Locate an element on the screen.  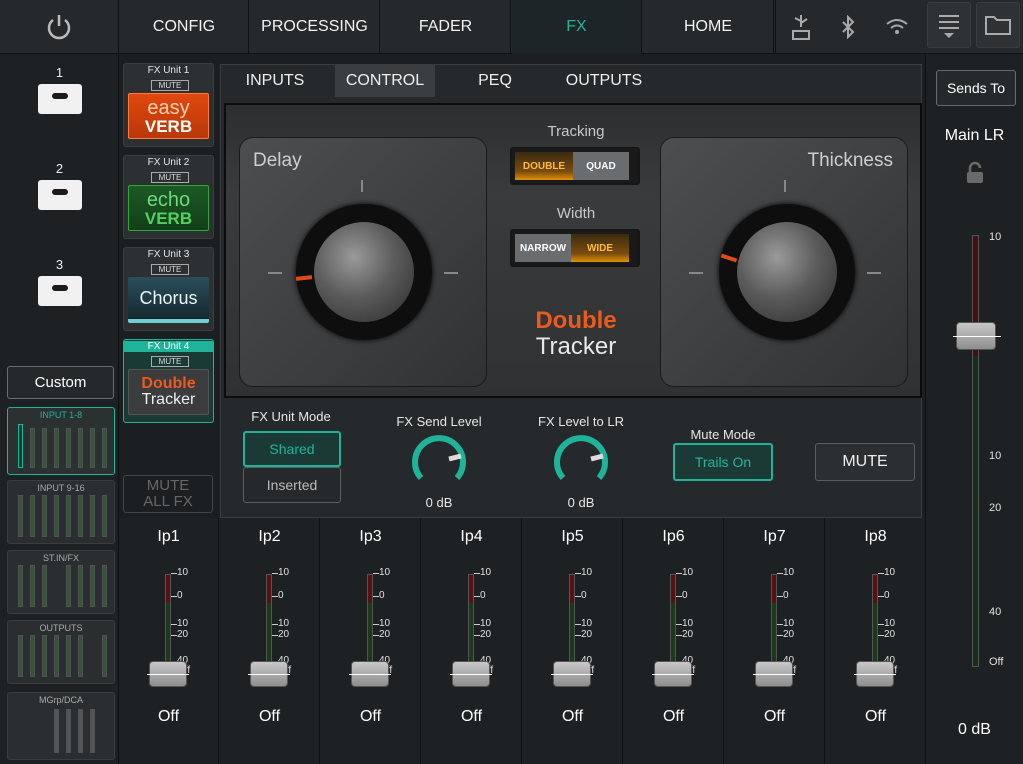
fx-send-level-value: 0 dB is located at coordinates (439, 502).